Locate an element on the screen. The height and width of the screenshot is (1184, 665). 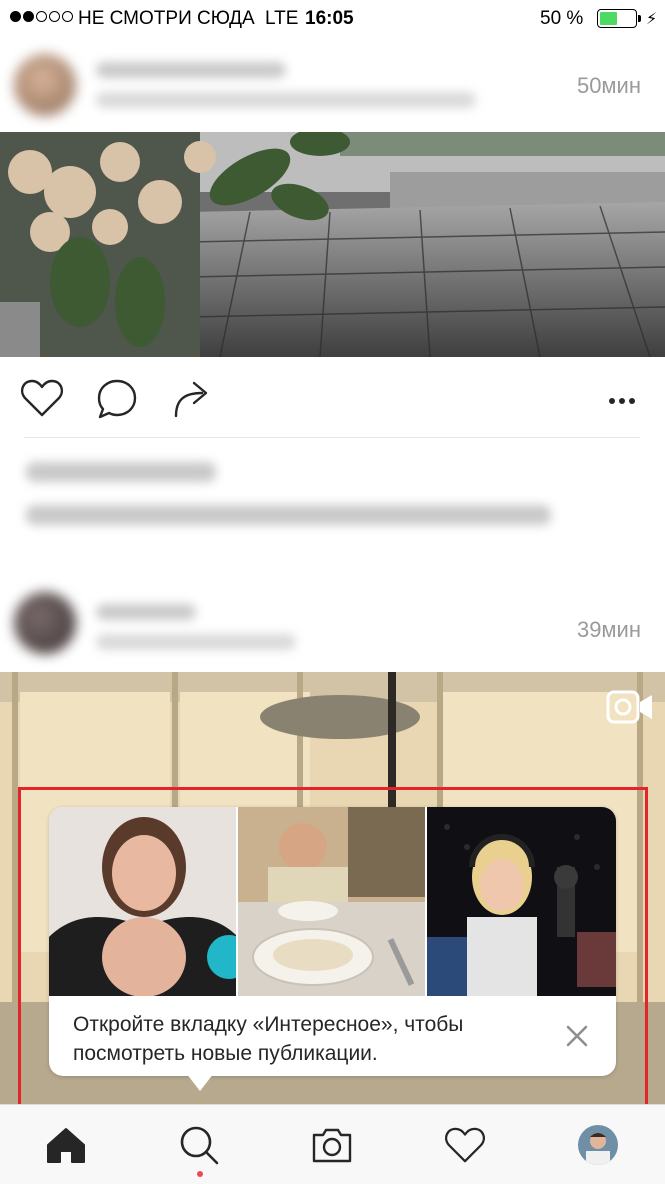
tab-home is located at coordinates (66, 1145).